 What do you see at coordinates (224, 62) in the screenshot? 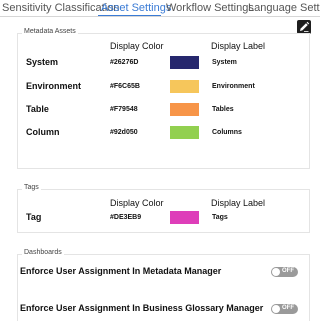
I see `display-label-system: System` at bounding box center [224, 62].